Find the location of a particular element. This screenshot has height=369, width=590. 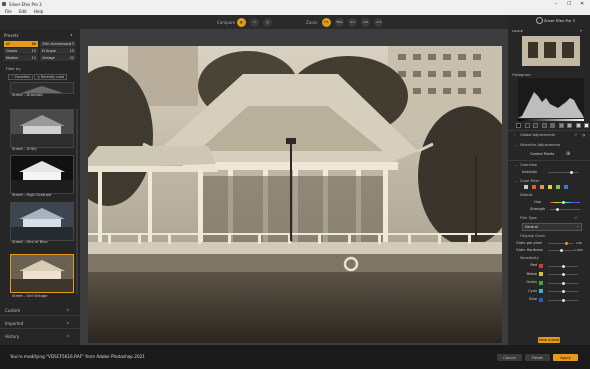

category-classic: Classic 15 is located at coordinates (21, 51).